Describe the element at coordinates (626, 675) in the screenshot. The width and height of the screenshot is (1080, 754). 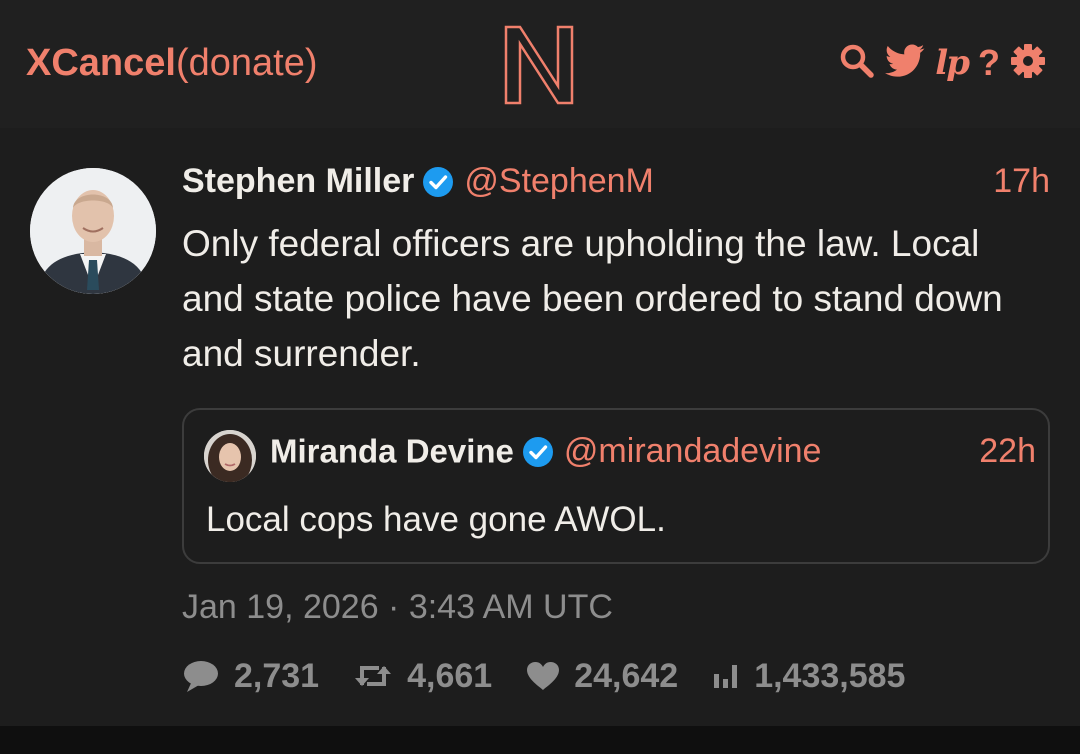
I see `like-count: 24,642` at that location.